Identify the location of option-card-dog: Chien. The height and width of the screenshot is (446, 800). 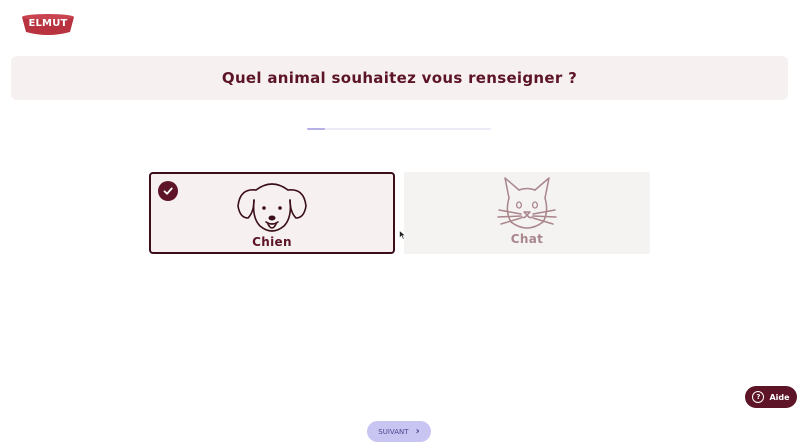
(272, 213).